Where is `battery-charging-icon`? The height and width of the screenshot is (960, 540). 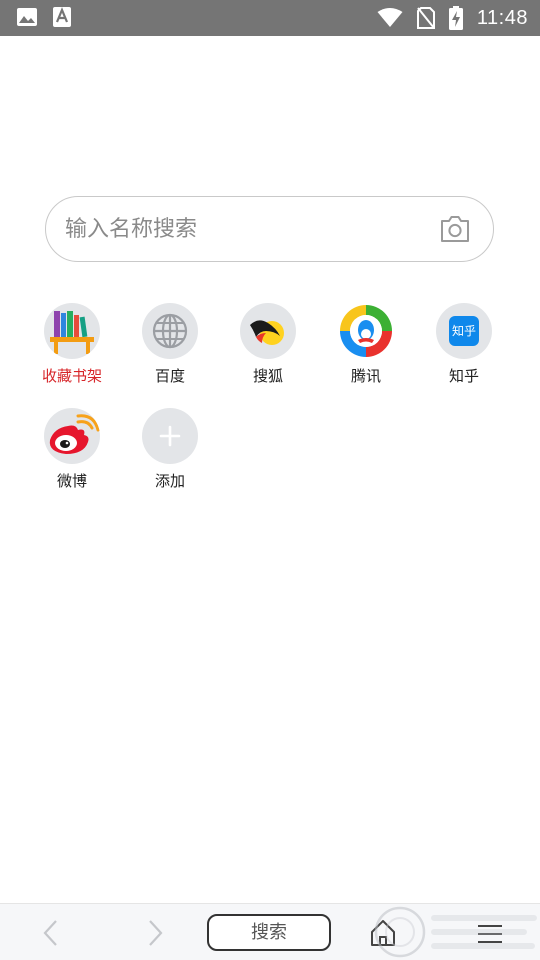
battery-charging-icon is located at coordinates (455, 18).